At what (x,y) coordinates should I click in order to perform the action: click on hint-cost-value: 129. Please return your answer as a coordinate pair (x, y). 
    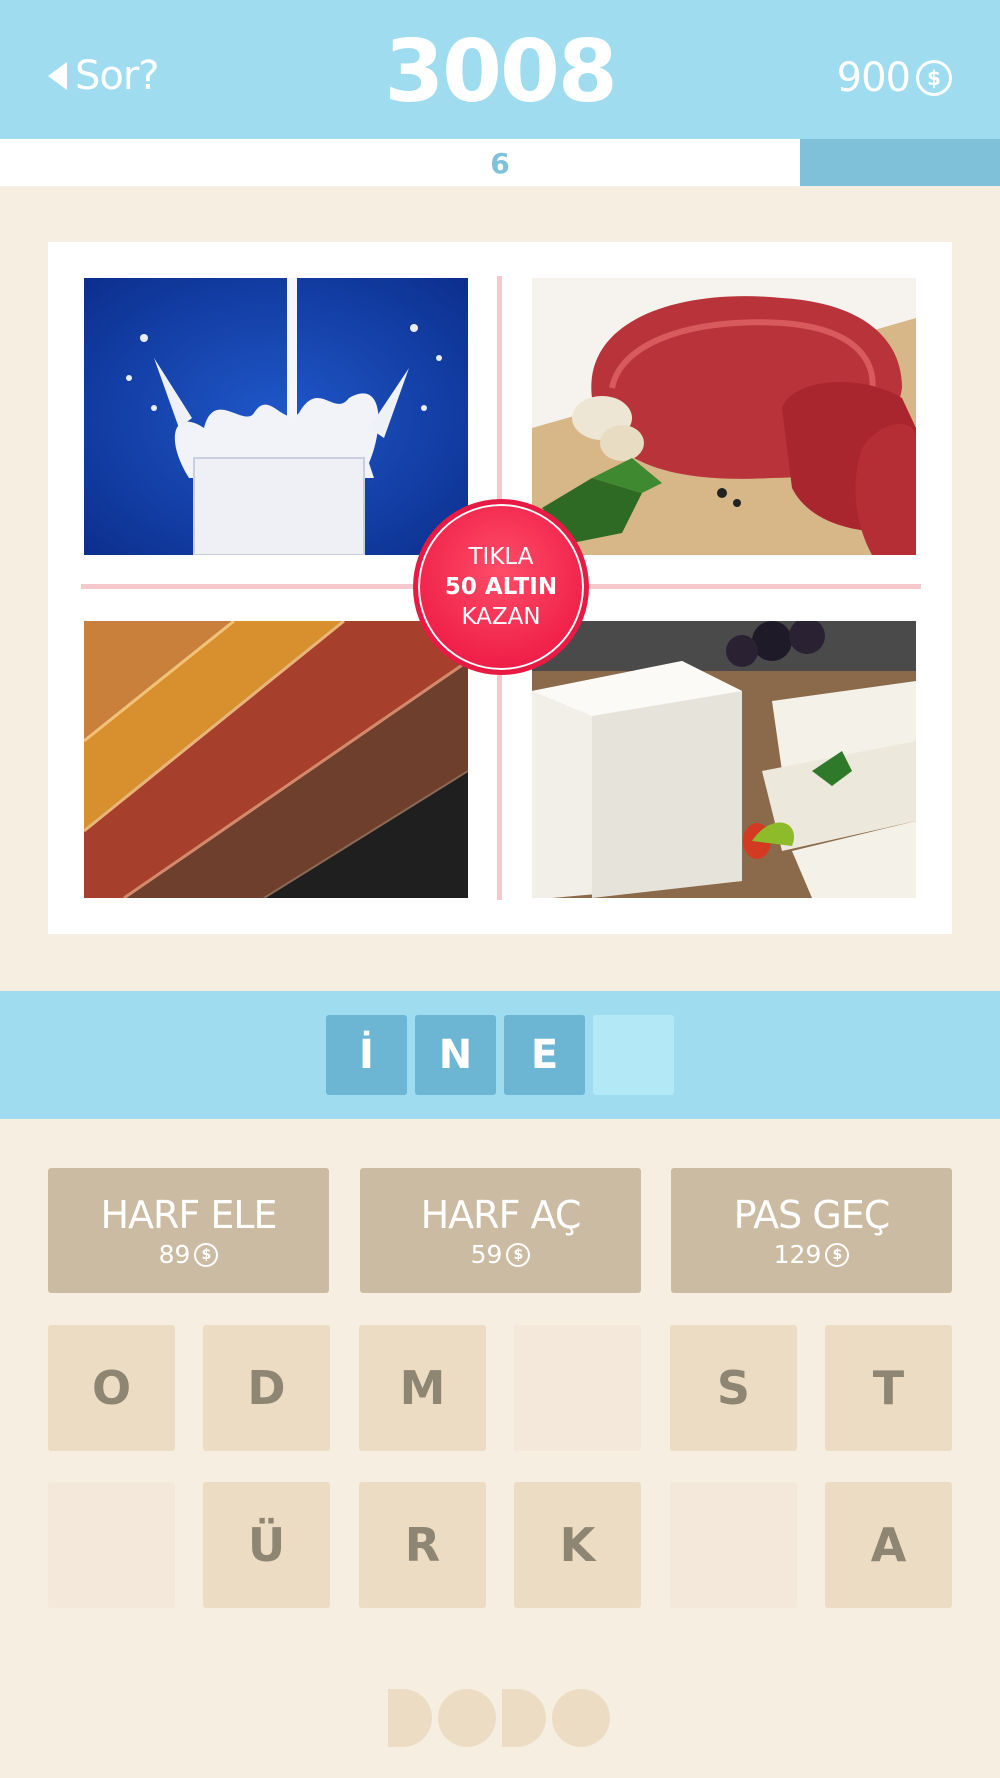
    Looking at the image, I should click on (797, 1254).